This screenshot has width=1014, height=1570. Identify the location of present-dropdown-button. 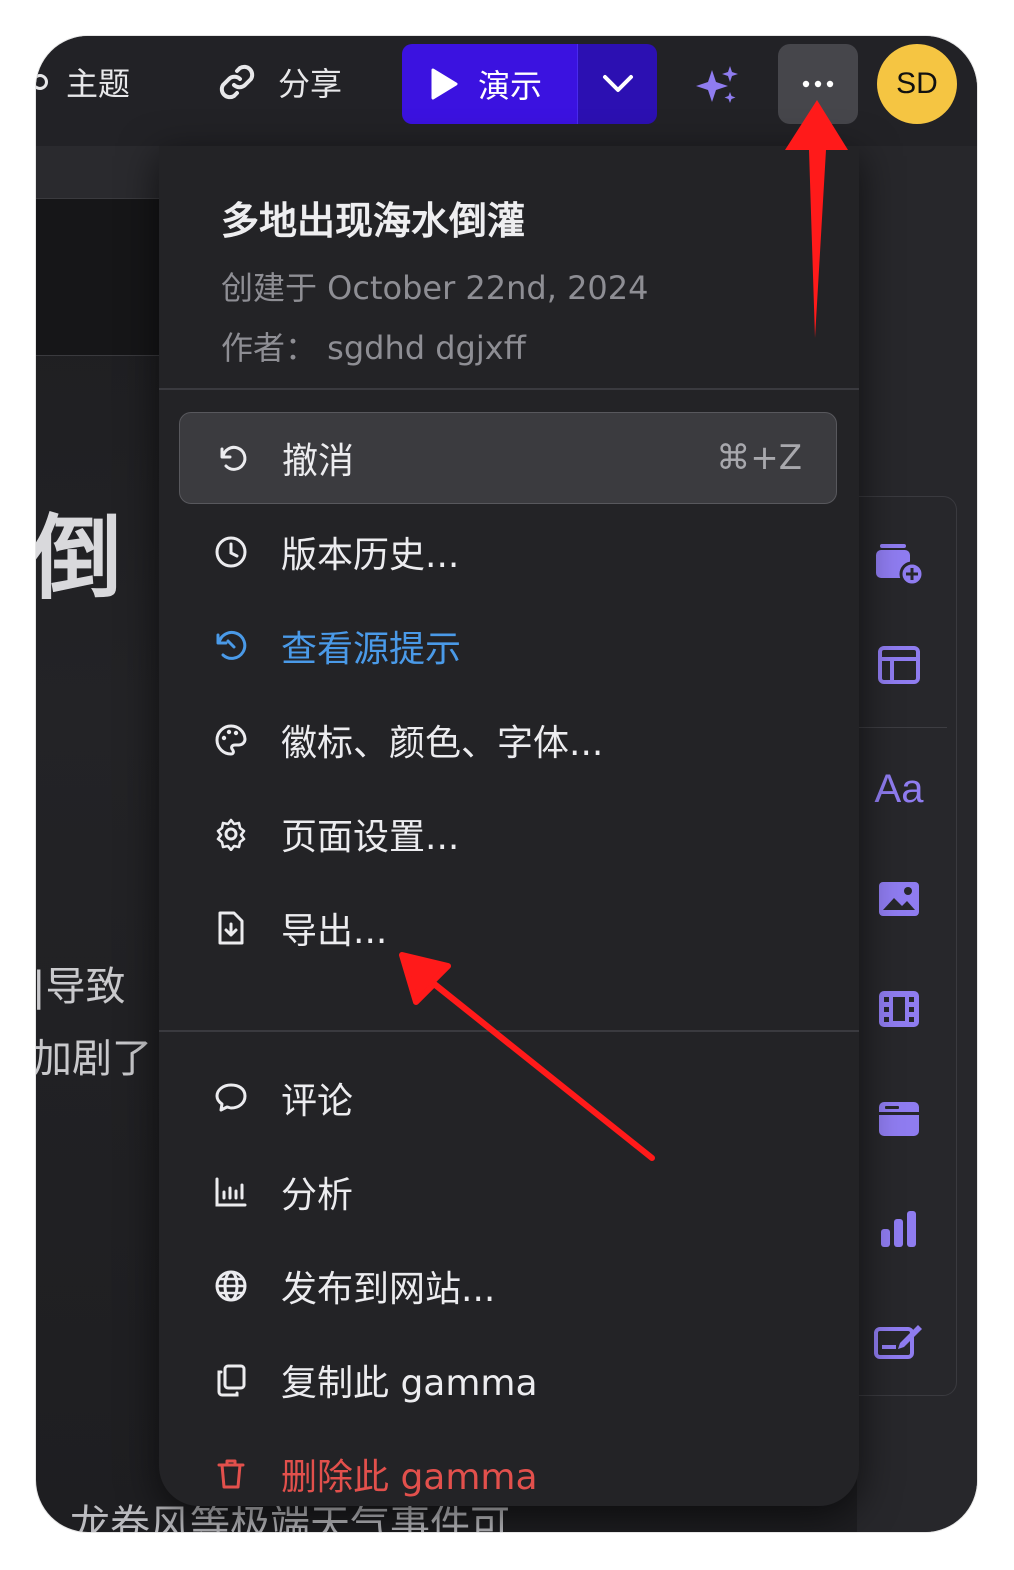
(617, 84).